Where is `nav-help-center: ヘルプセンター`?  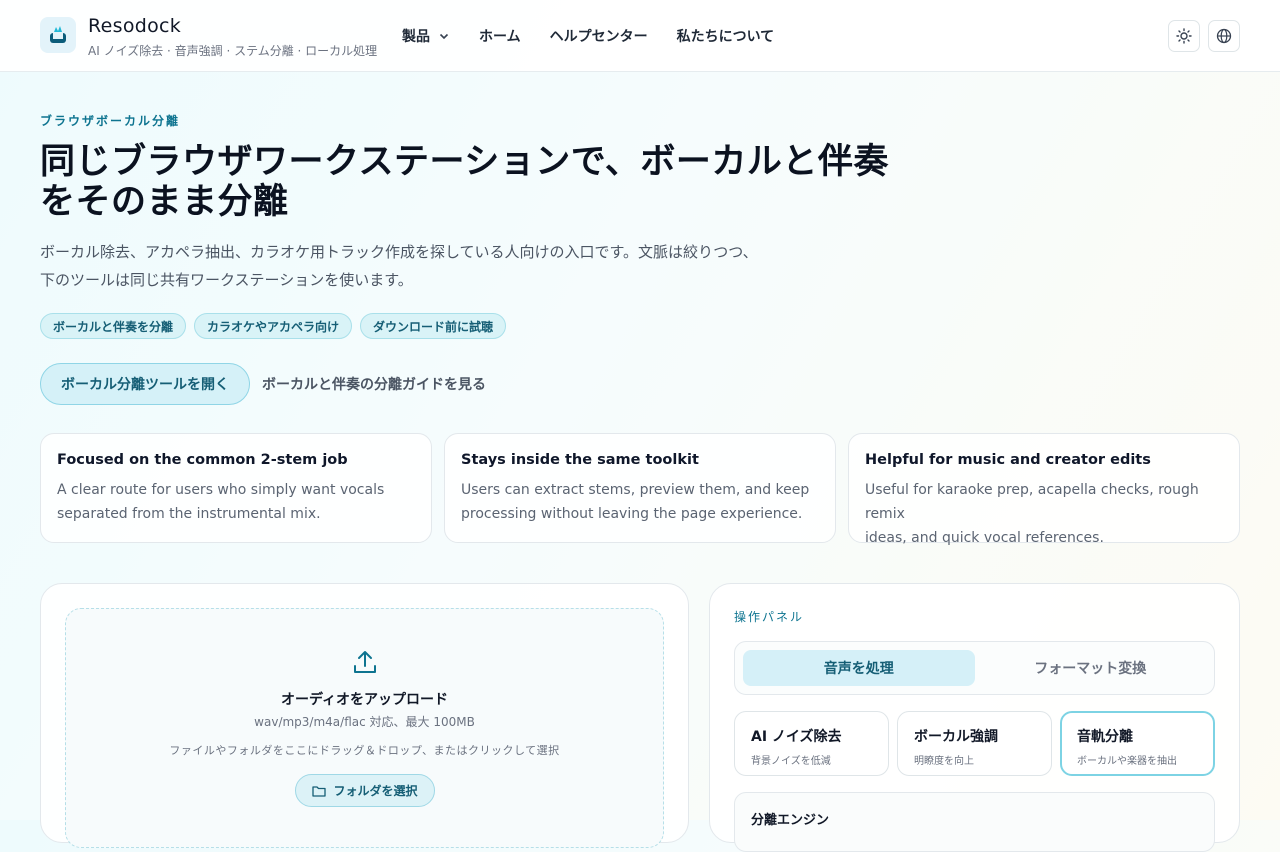
nav-help-center: ヘルプセンター is located at coordinates (599, 36).